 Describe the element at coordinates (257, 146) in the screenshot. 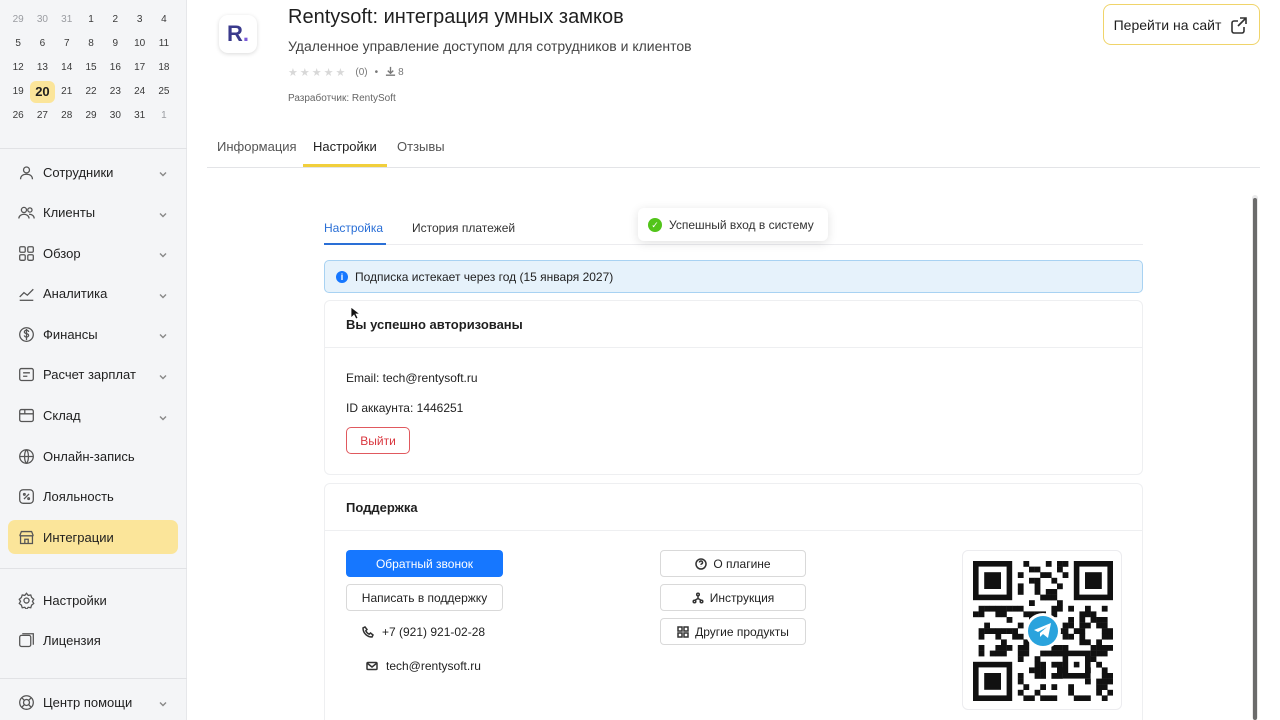

I see `tab-info: Информация` at that location.